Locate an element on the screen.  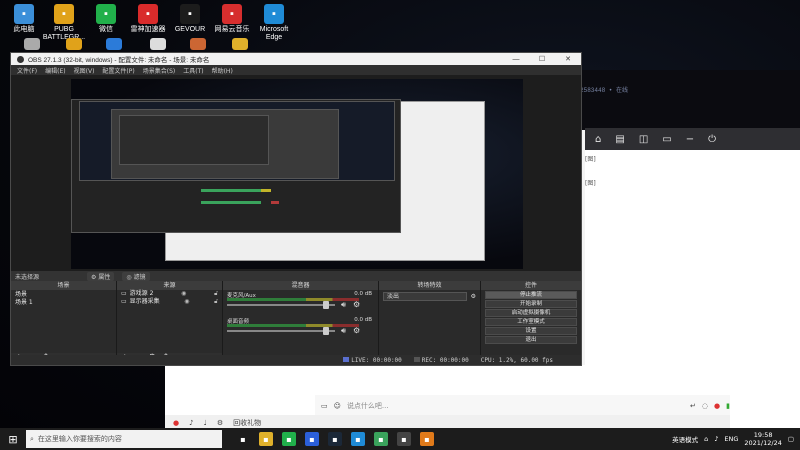
properties-button: ⚙ 属性 is located at coordinates (101, 276).